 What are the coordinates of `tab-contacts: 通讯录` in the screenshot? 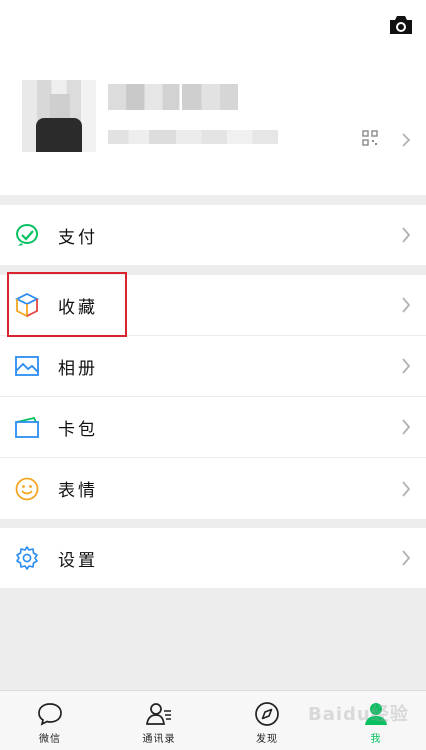 It's located at (159, 720).